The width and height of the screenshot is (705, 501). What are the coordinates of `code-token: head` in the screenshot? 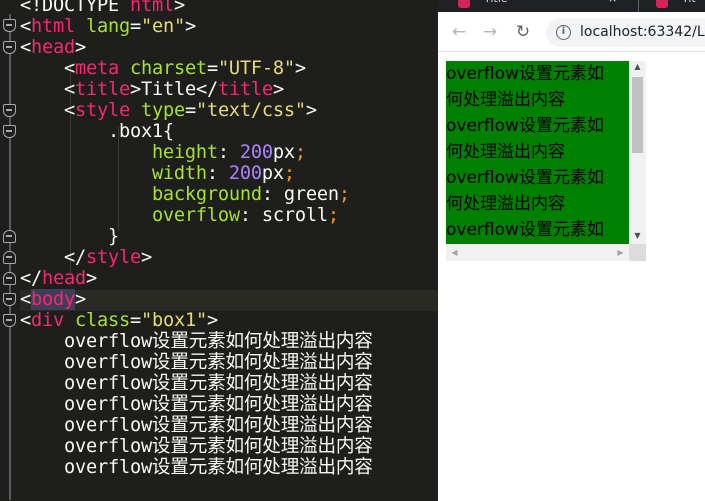 It's located at (53, 47).